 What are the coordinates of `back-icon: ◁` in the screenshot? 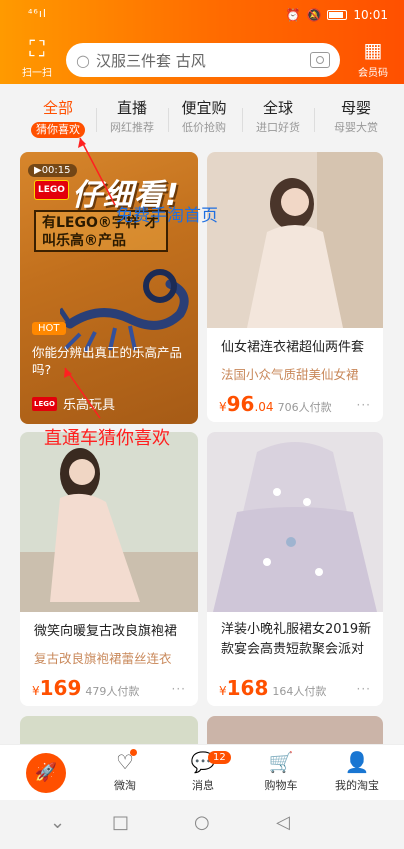 It's located at (283, 822).